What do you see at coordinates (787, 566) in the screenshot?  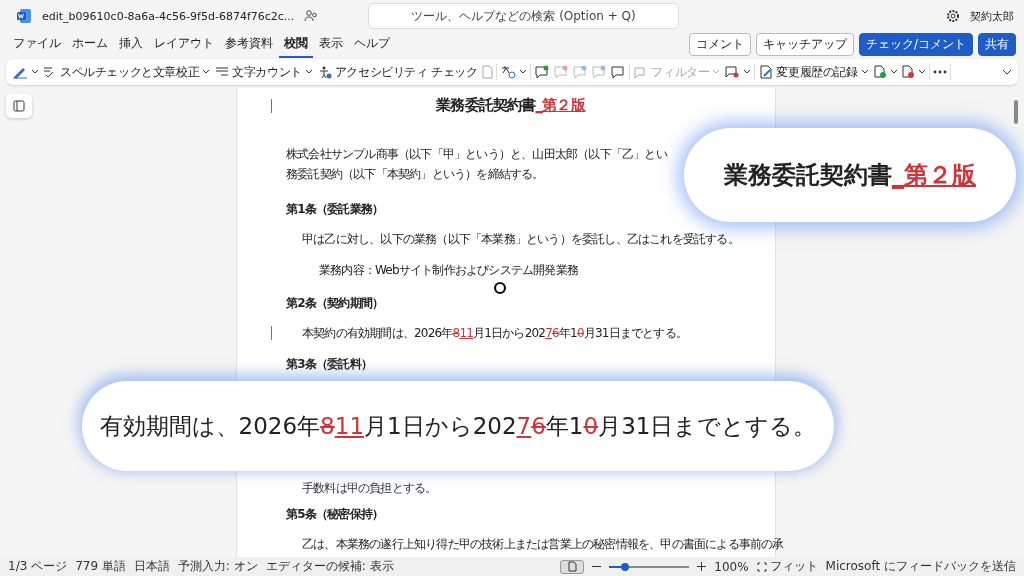 I see `fit-button: フィット` at bounding box center [787, 566].